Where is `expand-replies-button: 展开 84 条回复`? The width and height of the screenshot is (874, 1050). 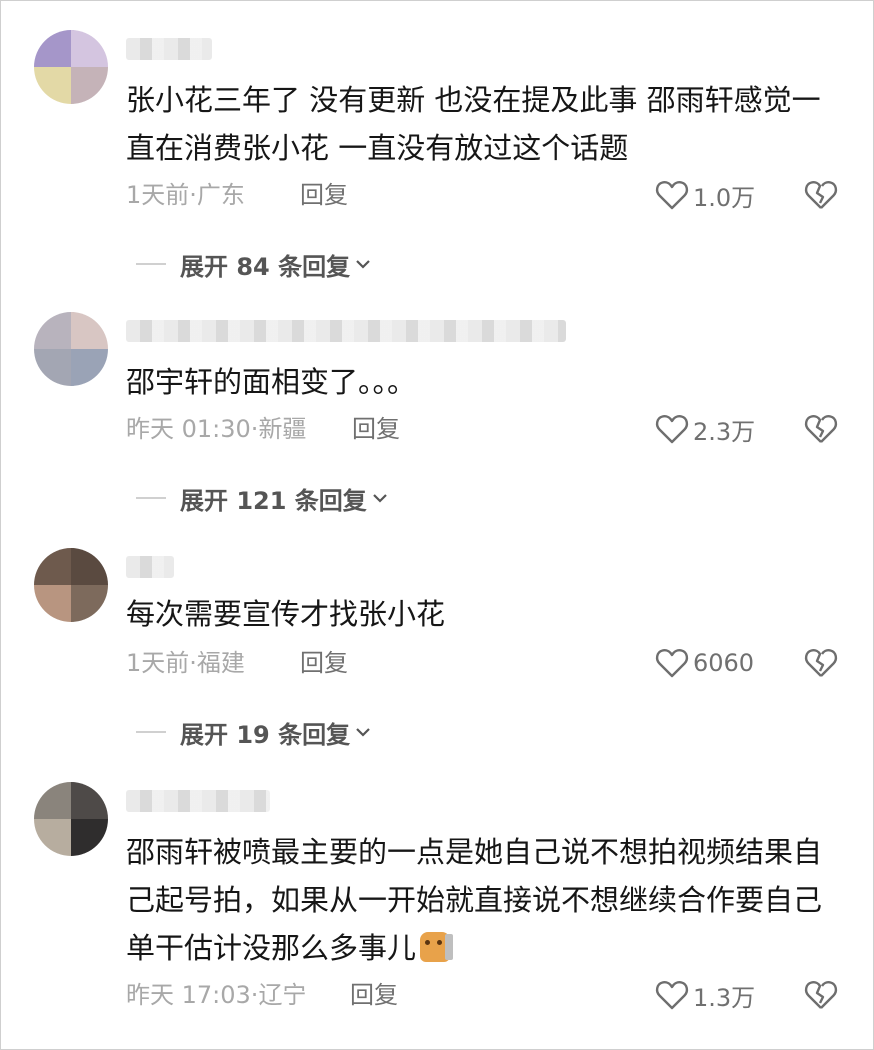 expand-replies-button: 展开 84 条回复 is located at coordinates (254, 264).